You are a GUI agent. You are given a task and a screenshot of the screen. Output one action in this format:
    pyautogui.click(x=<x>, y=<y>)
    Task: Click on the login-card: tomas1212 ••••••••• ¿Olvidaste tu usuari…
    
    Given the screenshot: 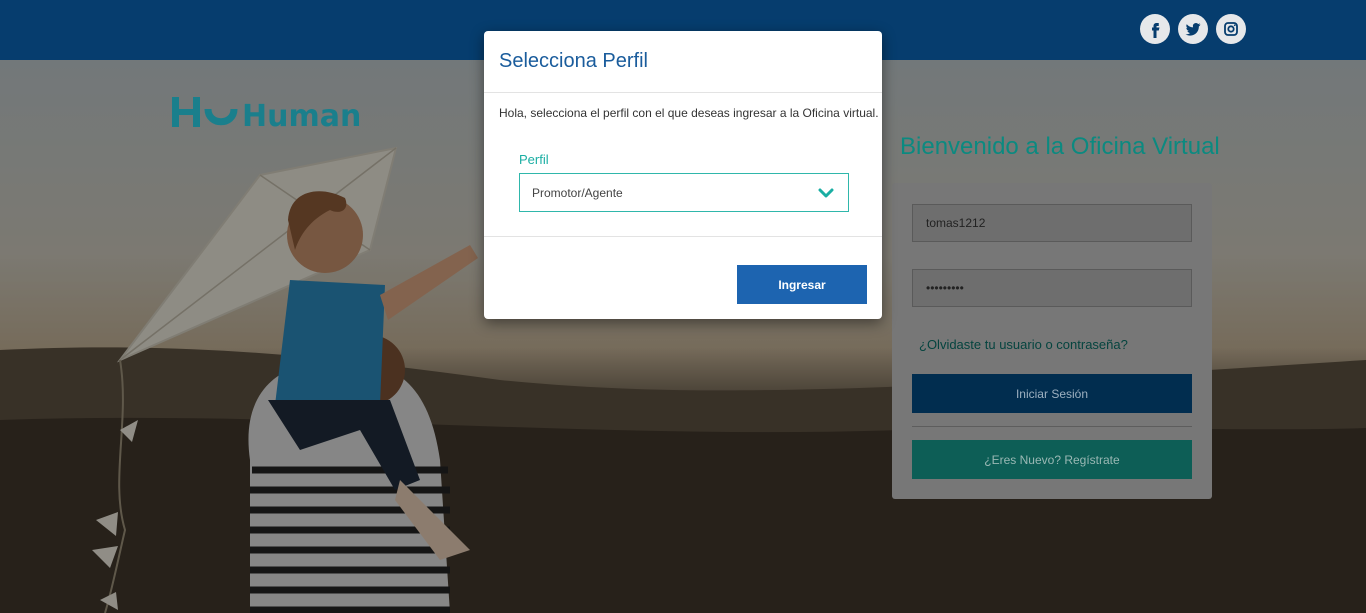 What is the action you would take?
    pyautogui.click(x=1052, y=341)
    